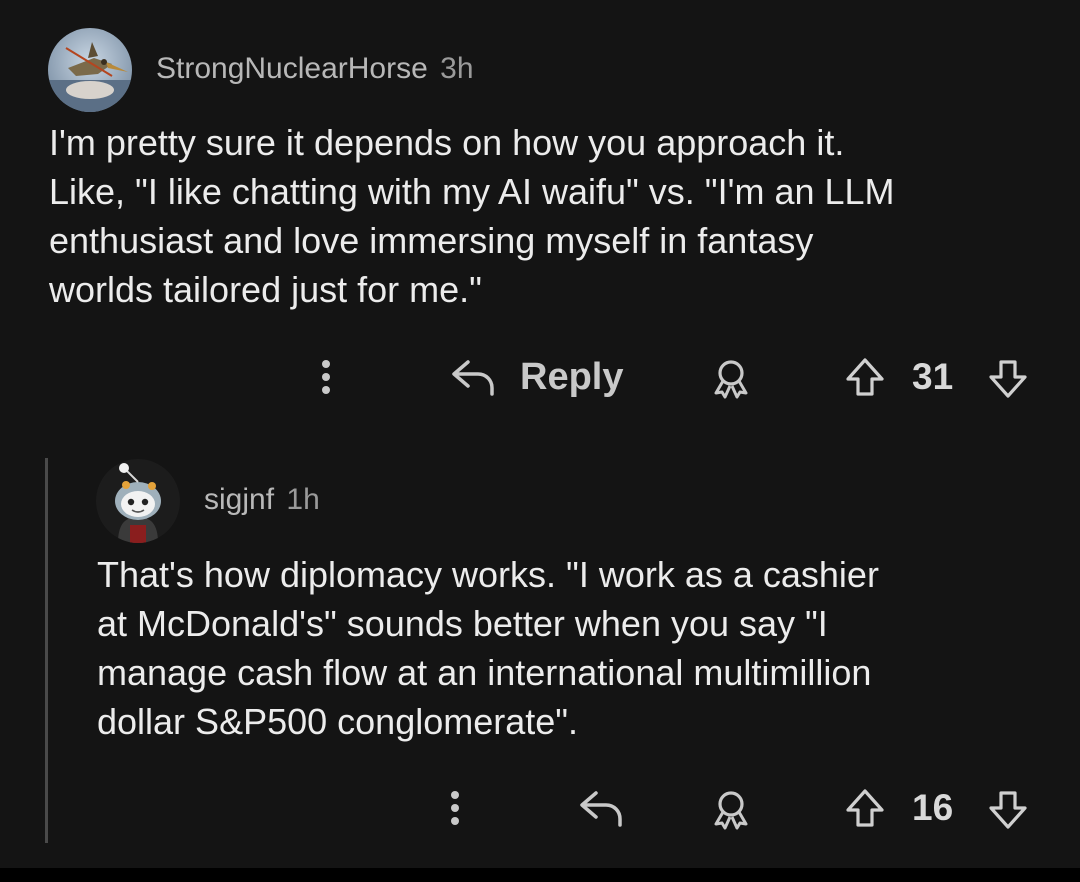 The height and width of the screenshot is (882, 1080). What do you see at coordinates (572, 377) in the screenshot?
I see `reply-label: Reply` at bounding box center [572, 377].